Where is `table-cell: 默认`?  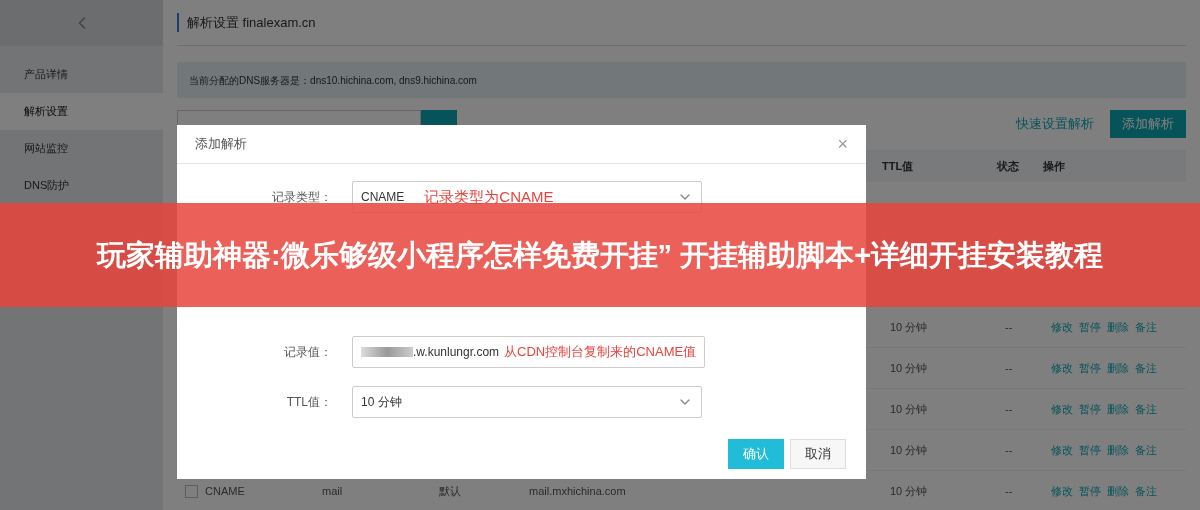
table-cell: 默认 is located at coordinates (450, 490).